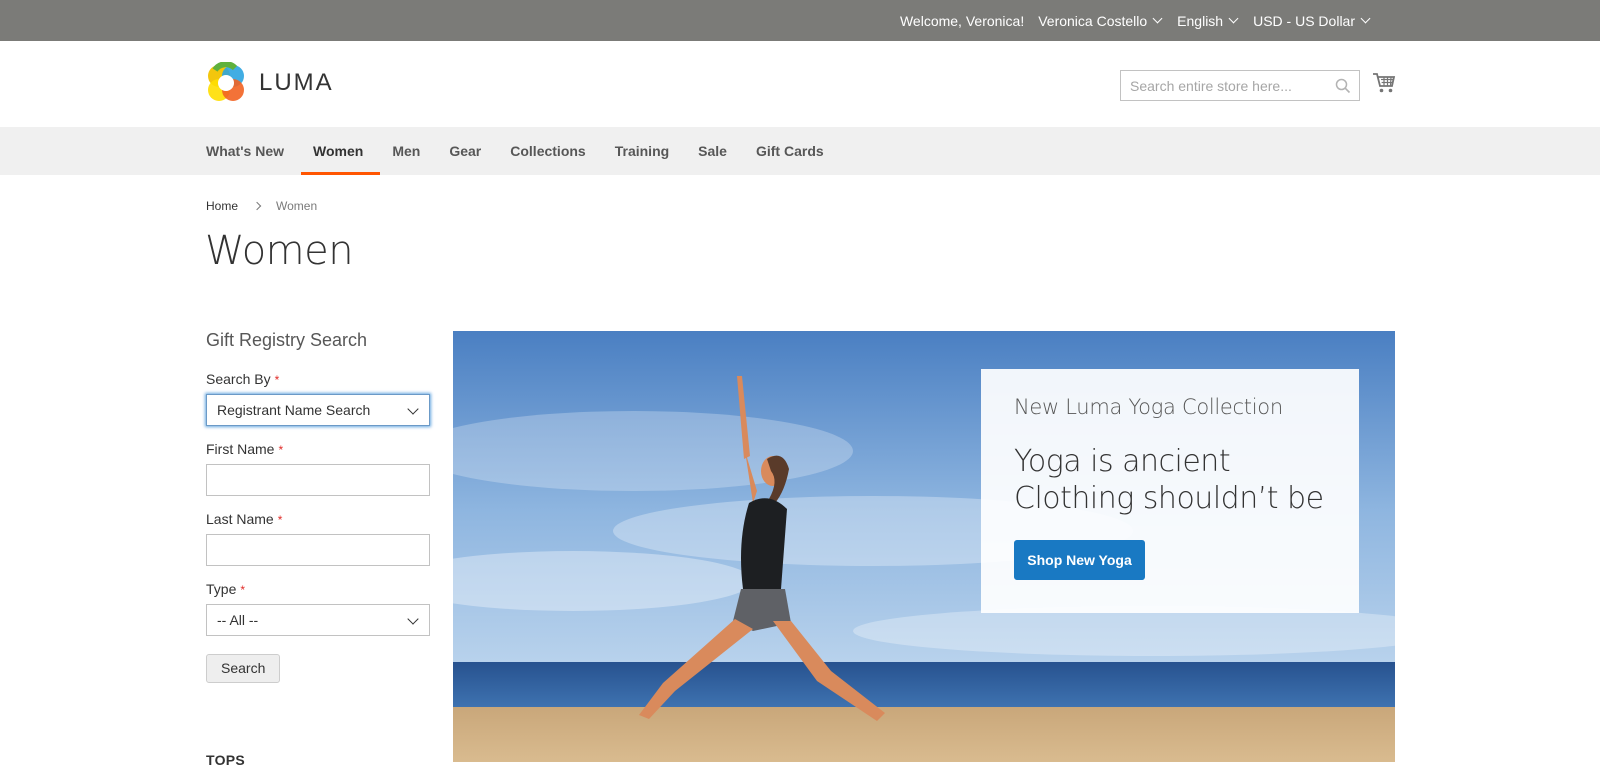 This screenshot has width=1600, height=774. Describe the element at coordinates (1200, 20) in the screenshot. I see `language-label: English` at that location.